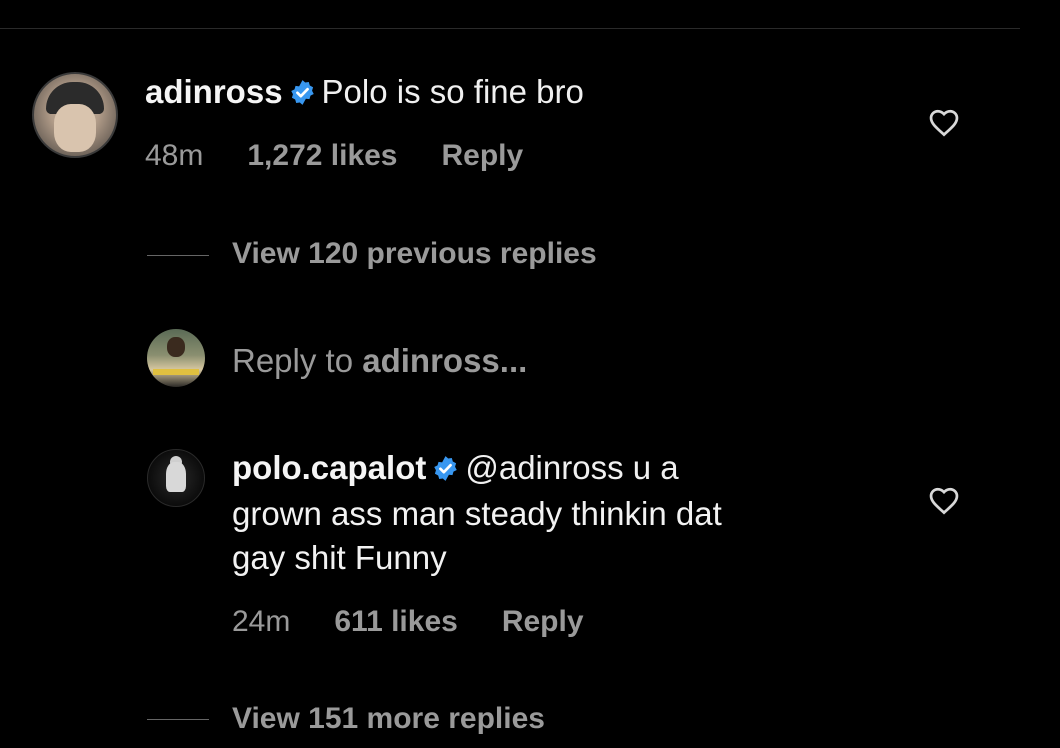 Image resolution: width=1060 pixels, height=748 pixels. Describe the element at coordinates (544, 467) in the screenshot. I see `reply-mention: @adinross` at that location.